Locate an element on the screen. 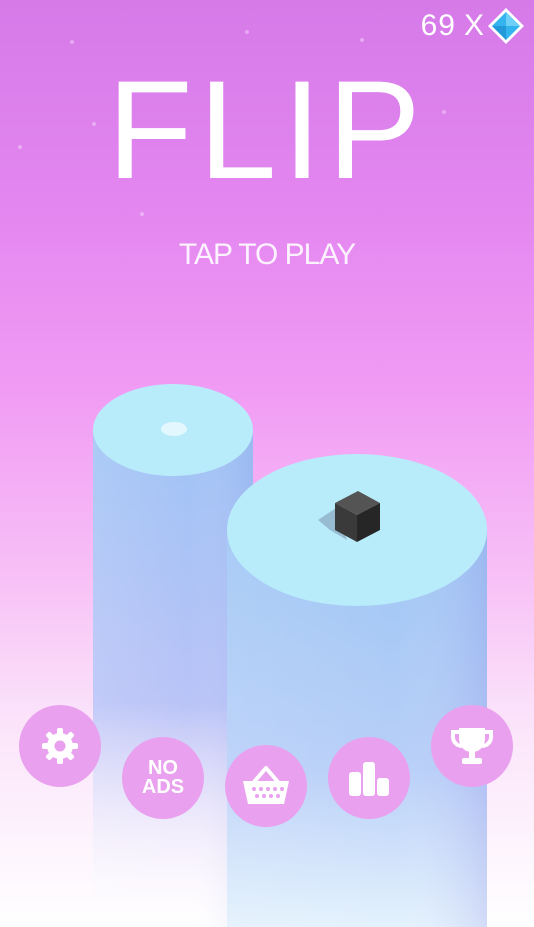 Image resolution: width=534 pixels, height=927 pixels. no-ads-button: NO ADS is located at coordinates (163, 778).